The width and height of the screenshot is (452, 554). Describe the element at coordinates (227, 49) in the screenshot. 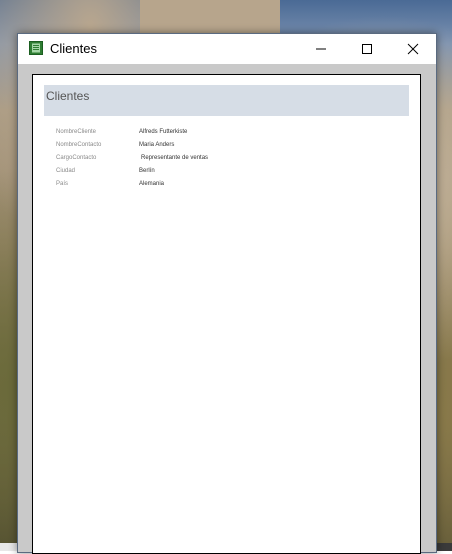

I see `title-bar: Clientes` at that location.